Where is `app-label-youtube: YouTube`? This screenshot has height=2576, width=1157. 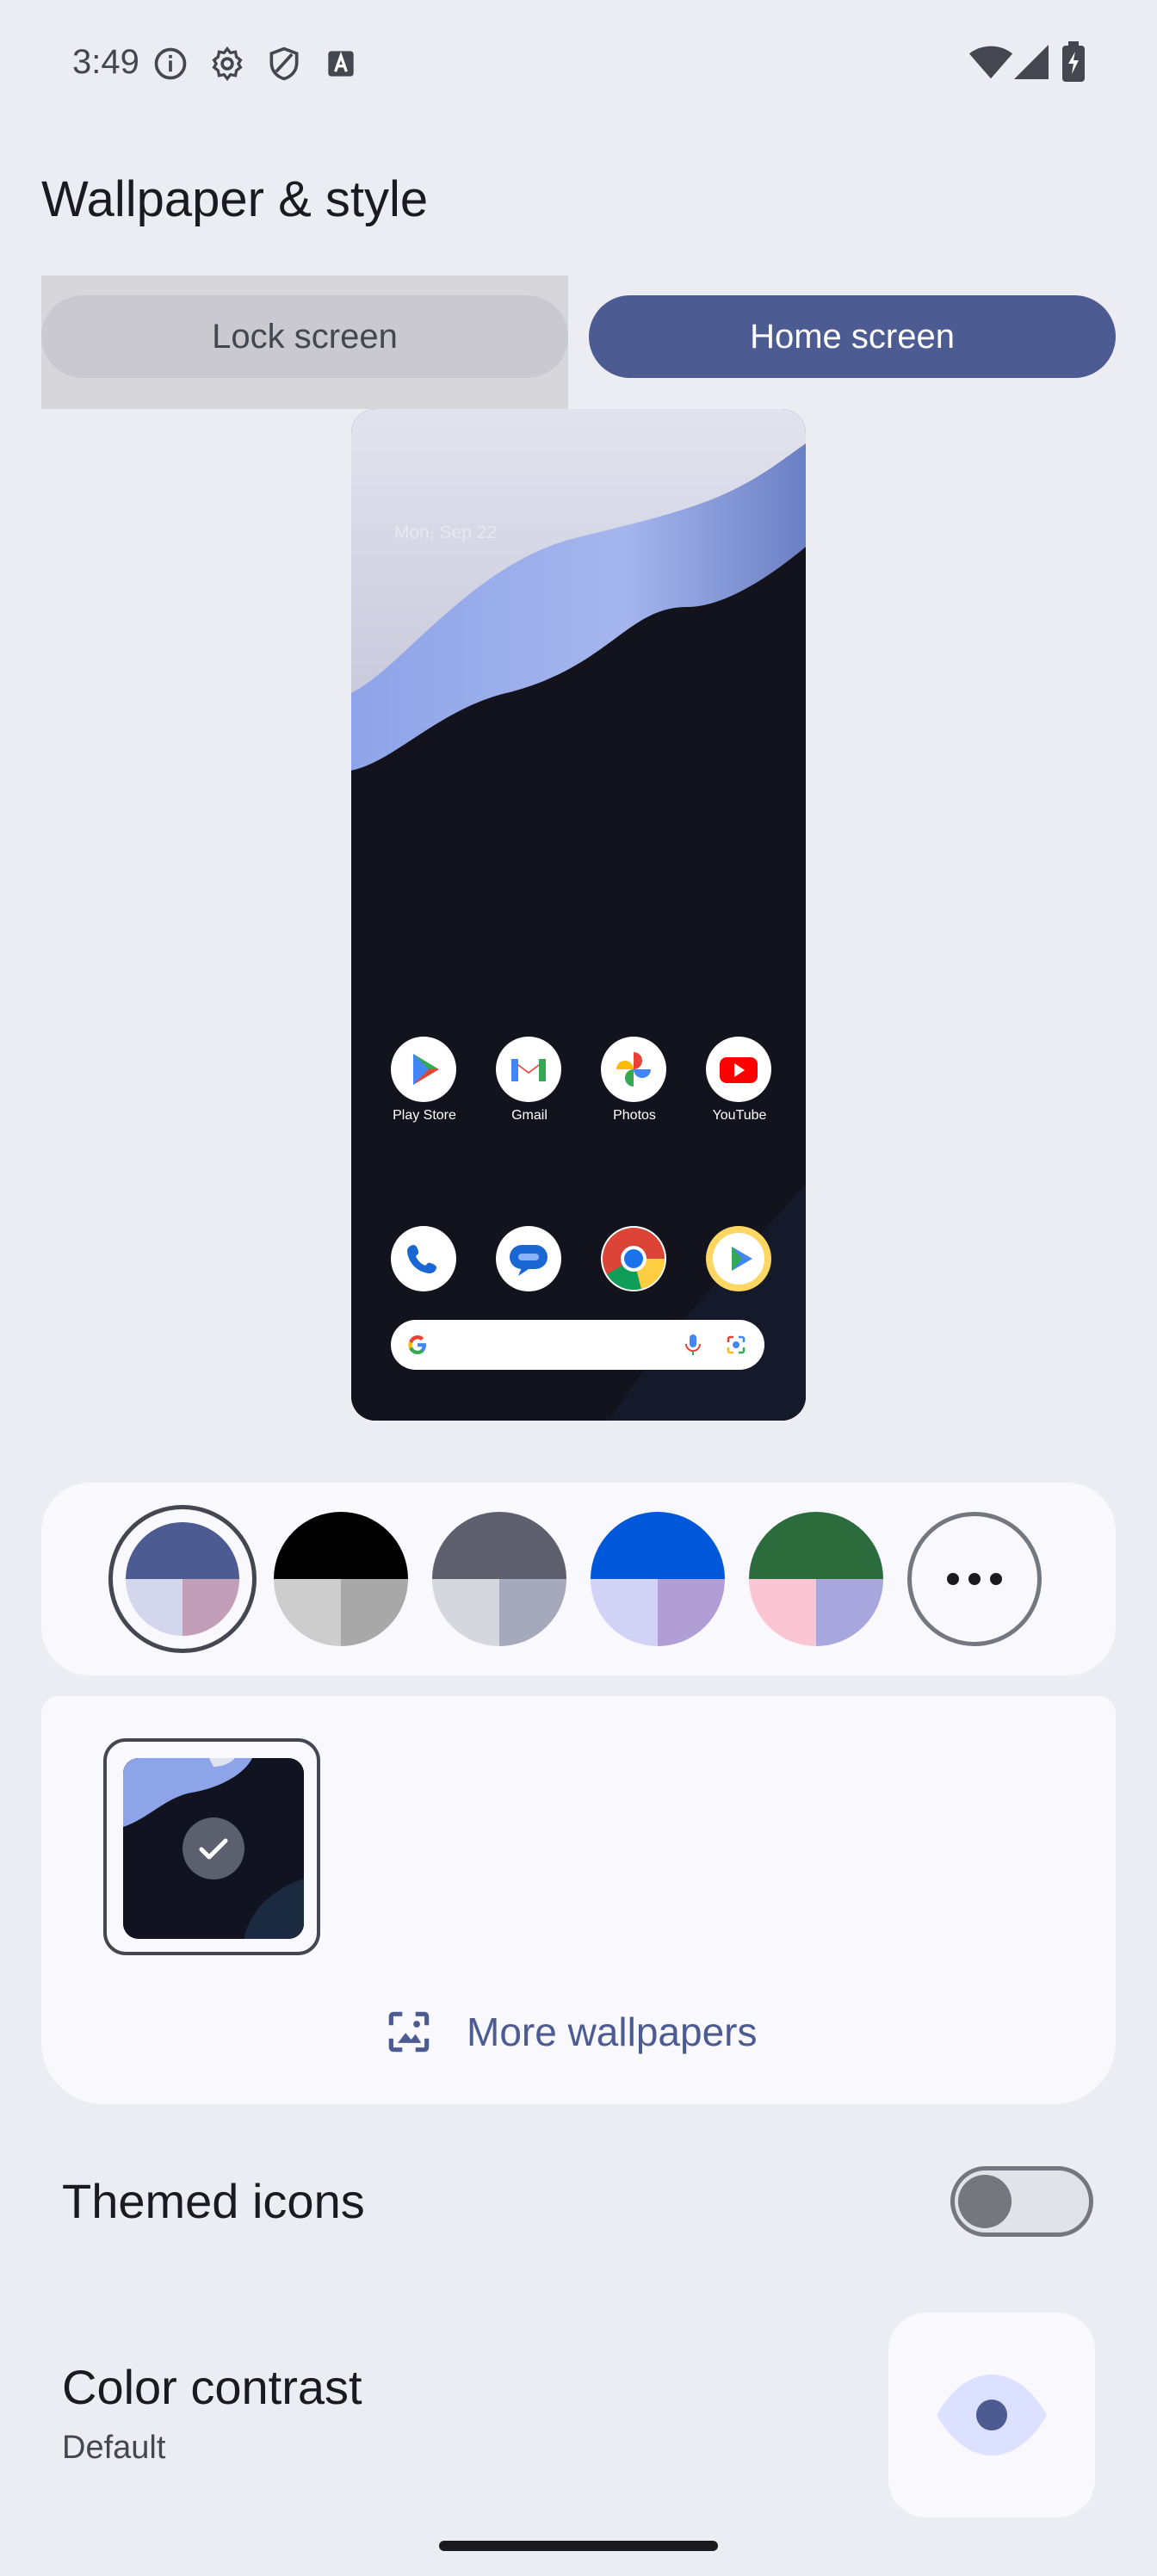 app-label-youtube: YouTube is located at coordinates (739, 1116).